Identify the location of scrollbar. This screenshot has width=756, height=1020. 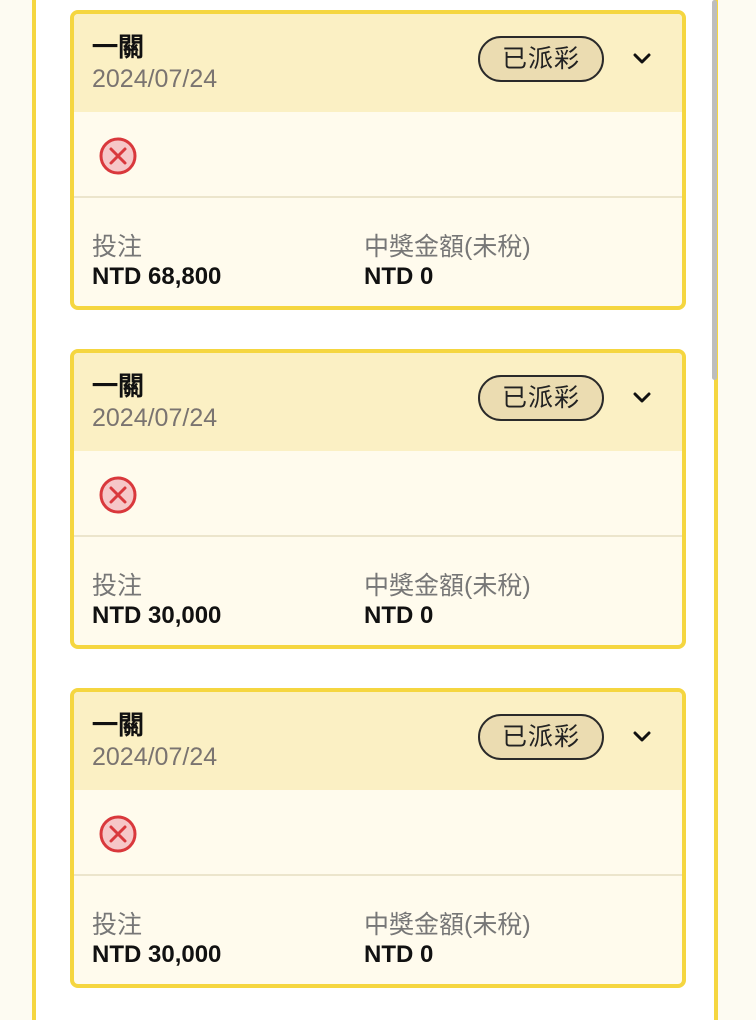
(714, 190).